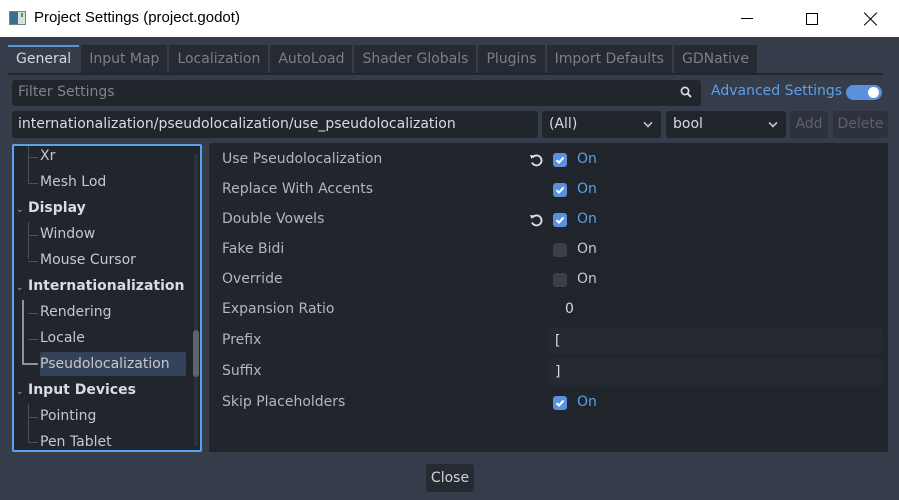 Image resolution: width=899 pixels, height=500 pixels. I want to click on category-select: (All), so click(601, 124).